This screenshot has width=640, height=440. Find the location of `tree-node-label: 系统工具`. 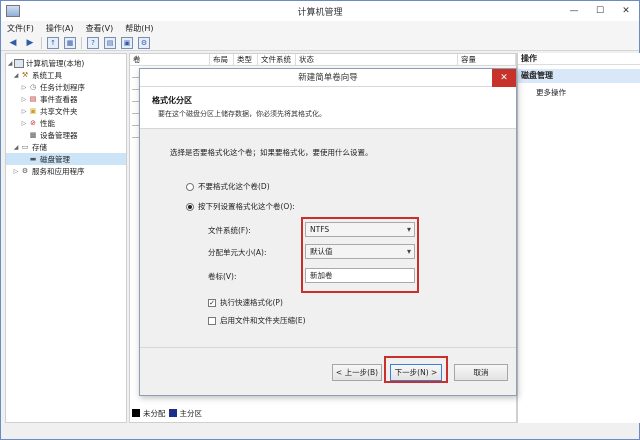

tree-node-label: 系统工具 is located at coordinates (47, 75).